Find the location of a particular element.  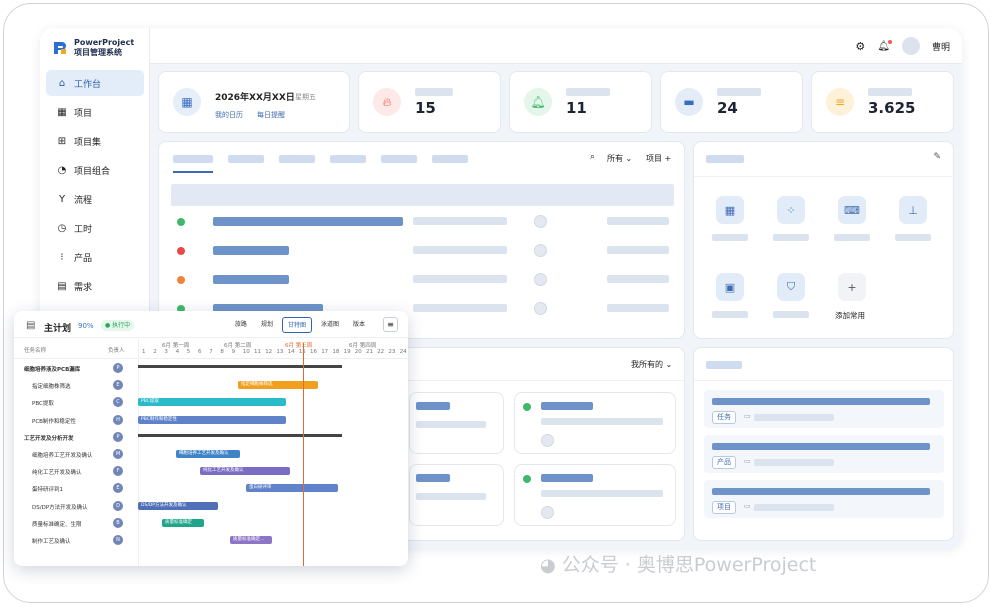

product-icon: ⁝ is located at coordinates (62, 257).